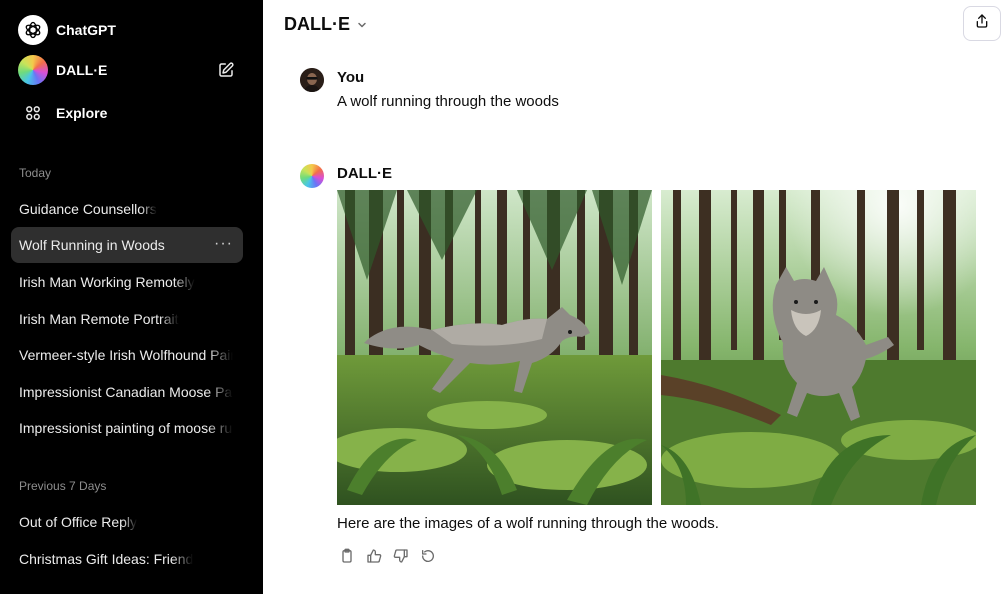  Describe the element at coordinates (107, 282) in the screenshot. I see `chat-item-label: Irish Man Working Remotely` at that location.